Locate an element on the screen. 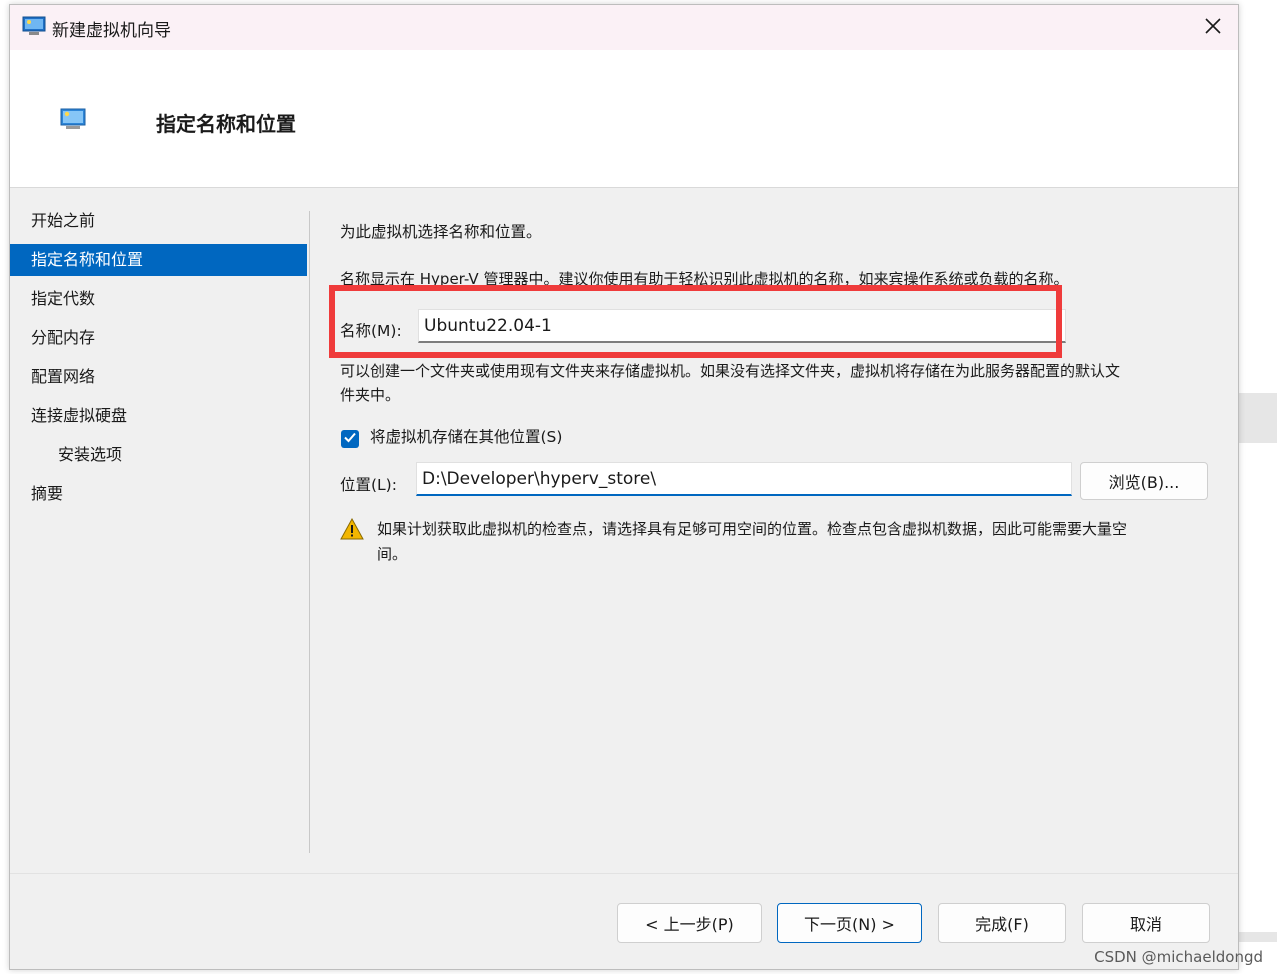 The image size is (1277, 974). store-elsewhere-checkbox is located at coordinates (350, 439).